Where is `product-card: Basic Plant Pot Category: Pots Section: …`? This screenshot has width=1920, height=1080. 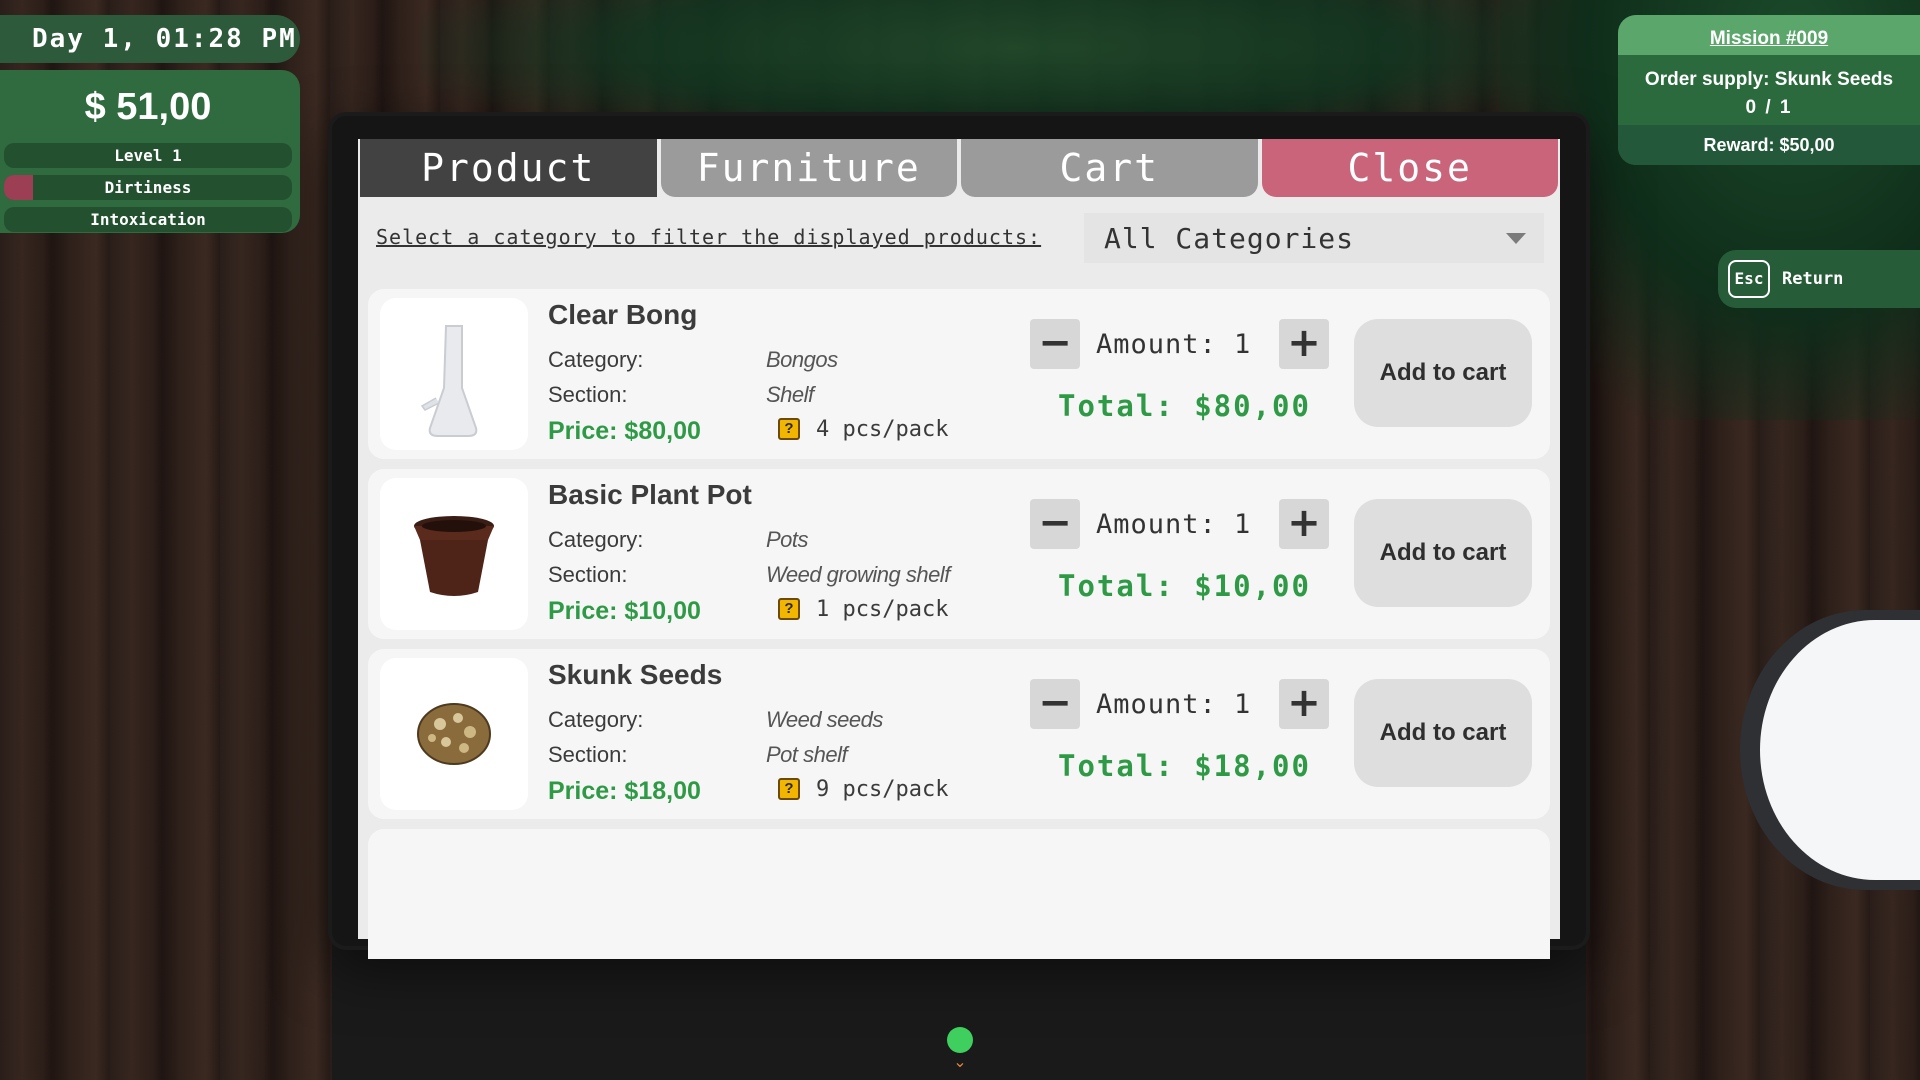 product-card: Basic Plant Pot Category: Pots Section: … is located at coordinates (959, 554).